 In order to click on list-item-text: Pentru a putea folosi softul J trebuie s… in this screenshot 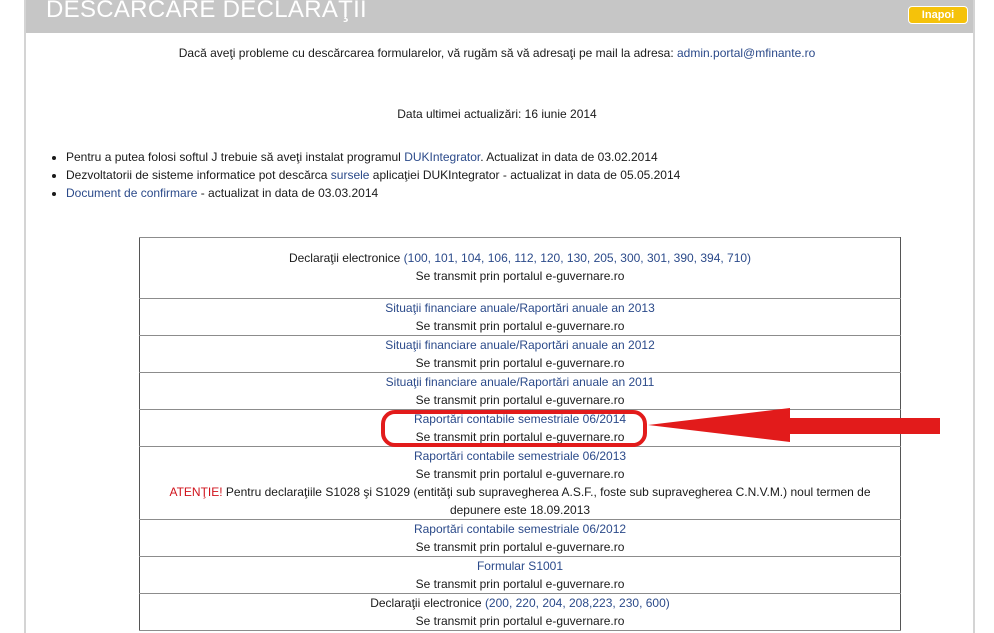, I will do `click(235, 157)`.